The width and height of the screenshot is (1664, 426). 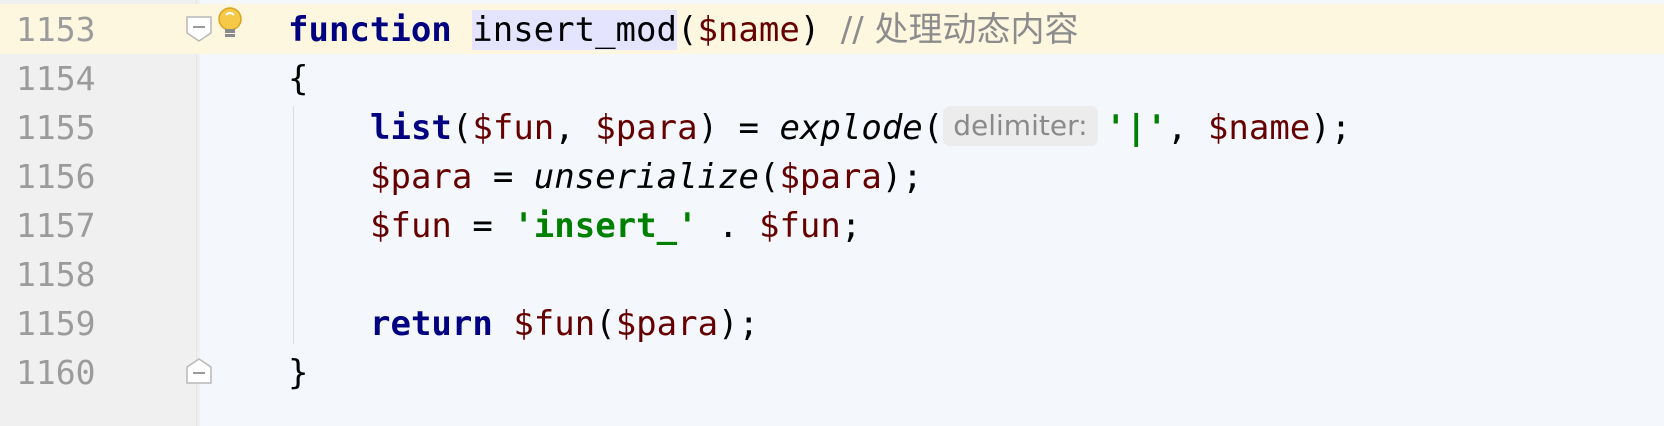 I want to click on line-number: 1155, so click(x=56, y=127).